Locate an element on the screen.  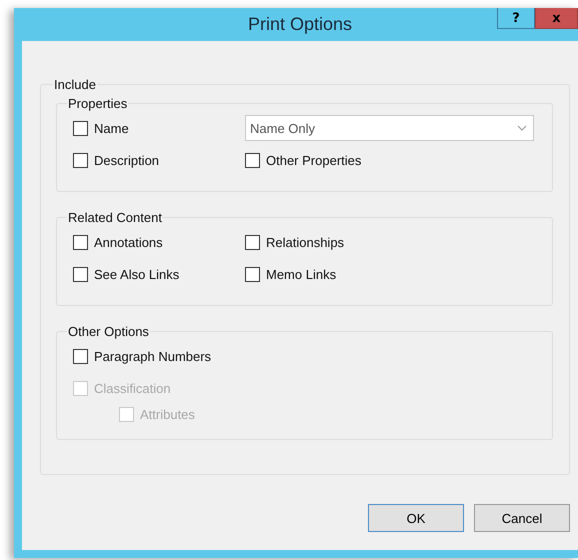
checkbox-row: Paragraph Numbers is located at coordinates (159, 356).